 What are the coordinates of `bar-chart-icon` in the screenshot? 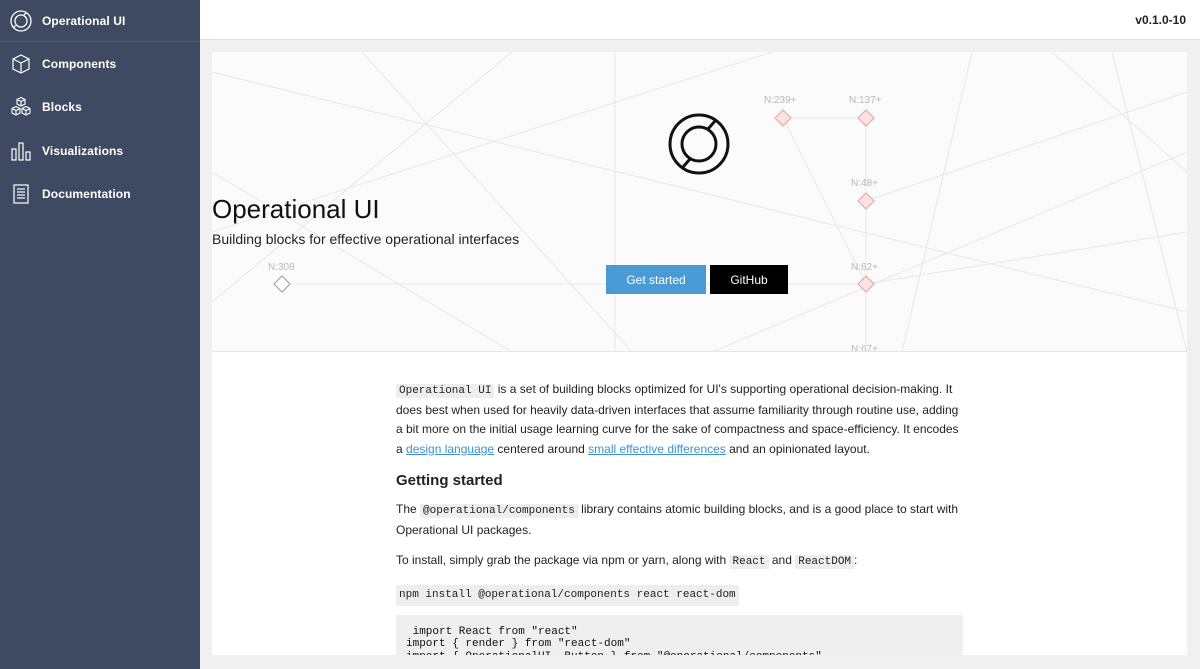 It's located at (21, 151).